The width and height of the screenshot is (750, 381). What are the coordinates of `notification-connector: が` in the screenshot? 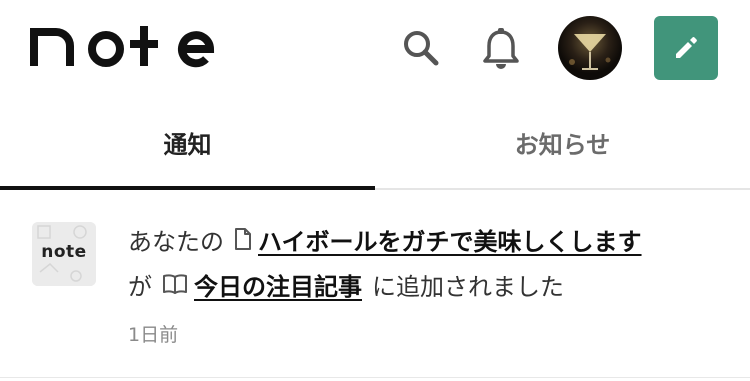 It's located at (140, 286).